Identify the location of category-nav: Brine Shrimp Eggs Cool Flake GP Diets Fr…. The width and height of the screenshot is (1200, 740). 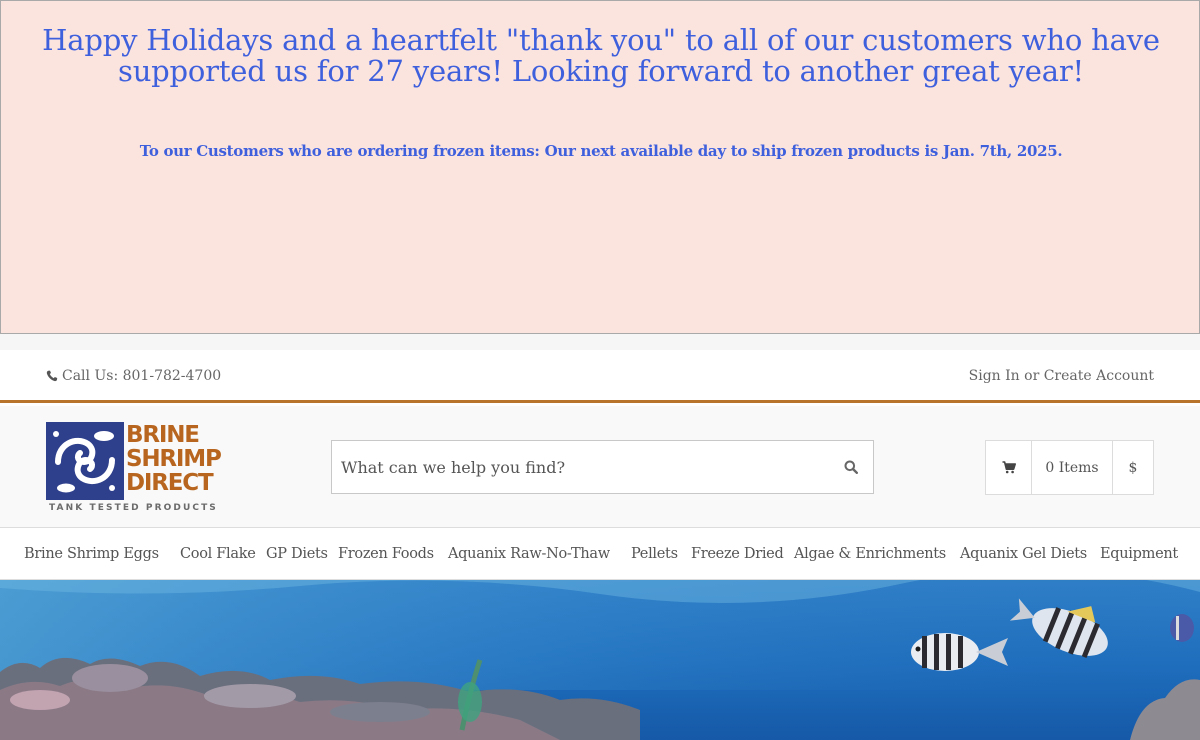
(600, 554).